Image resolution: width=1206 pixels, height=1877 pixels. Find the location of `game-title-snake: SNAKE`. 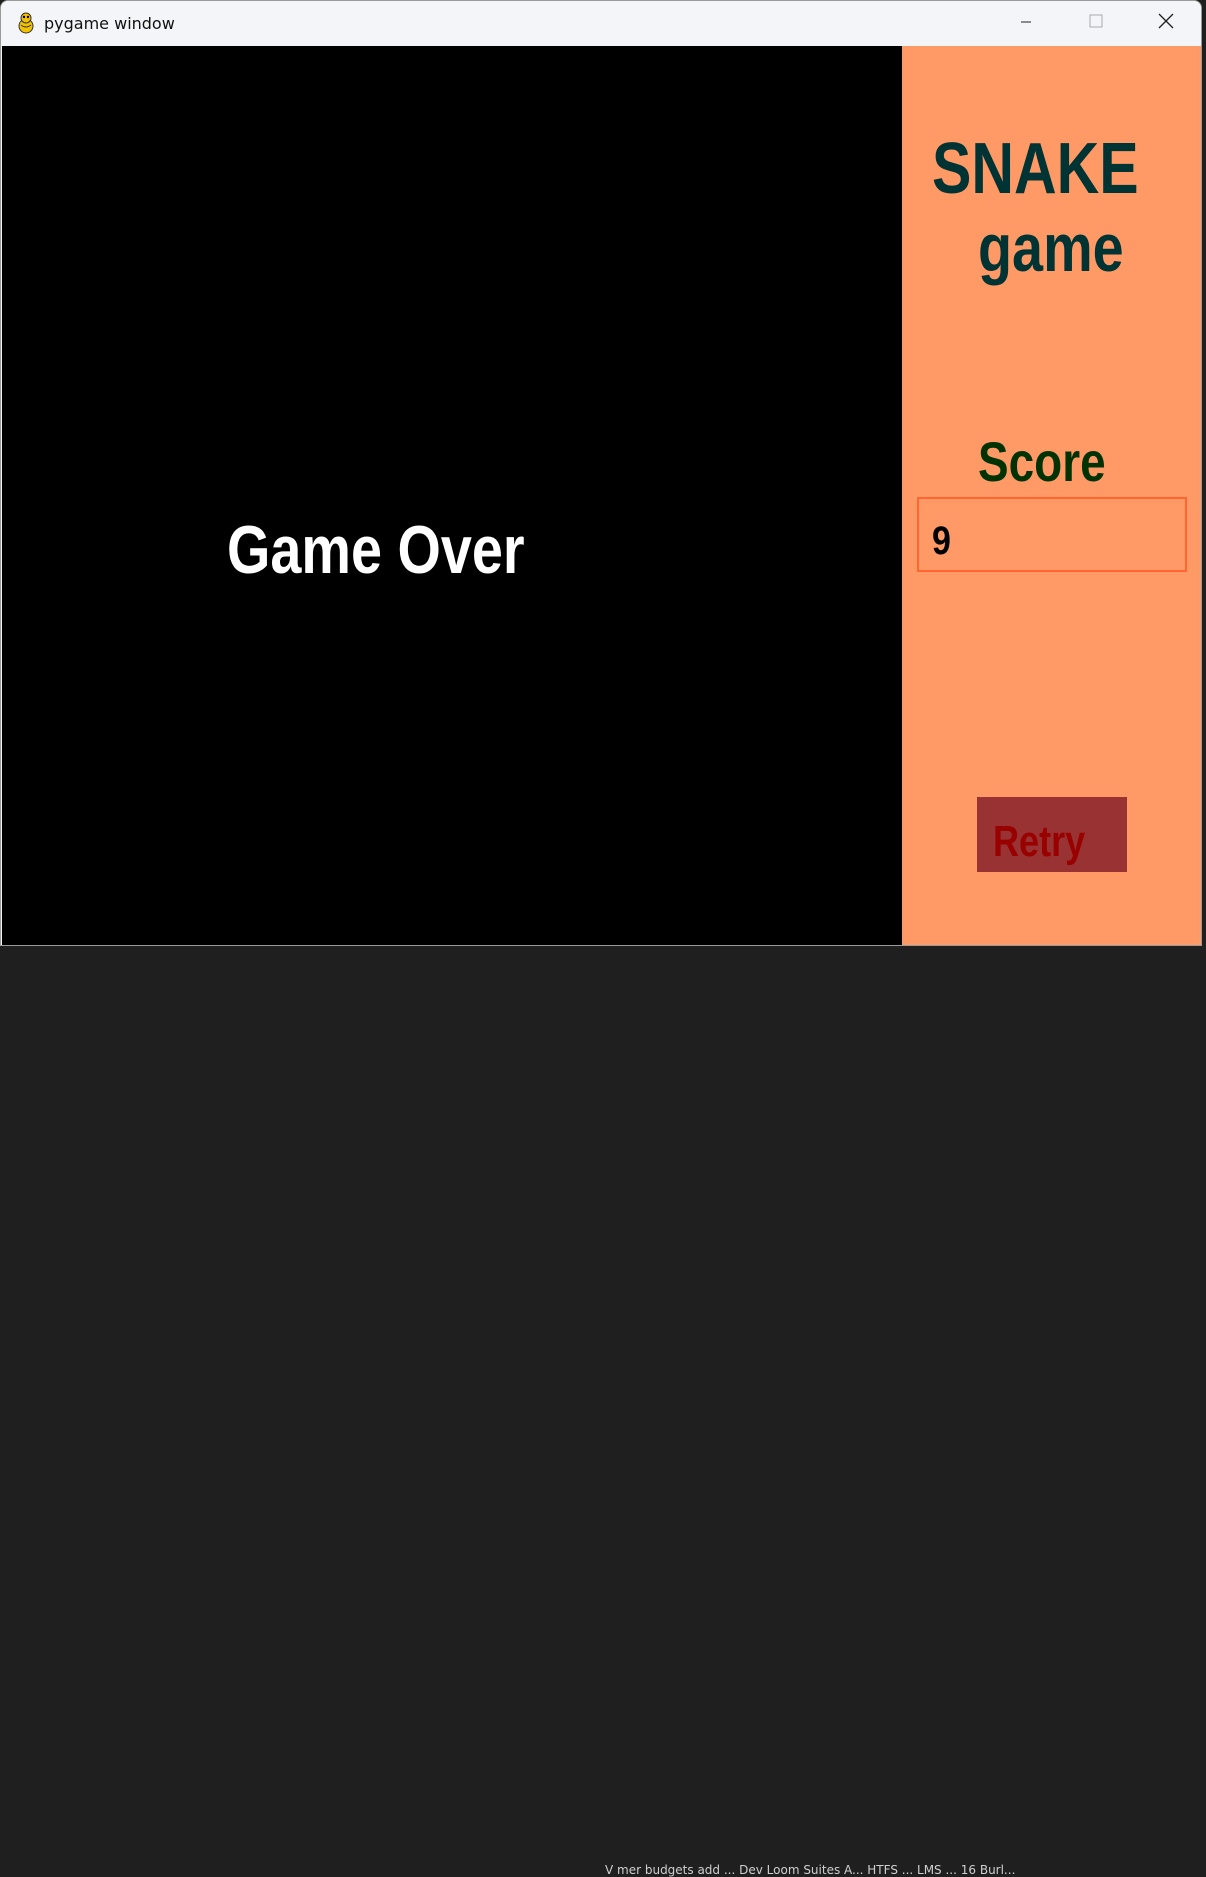

game-title-snake: SNAKE is located at coordinates (1035, 169).